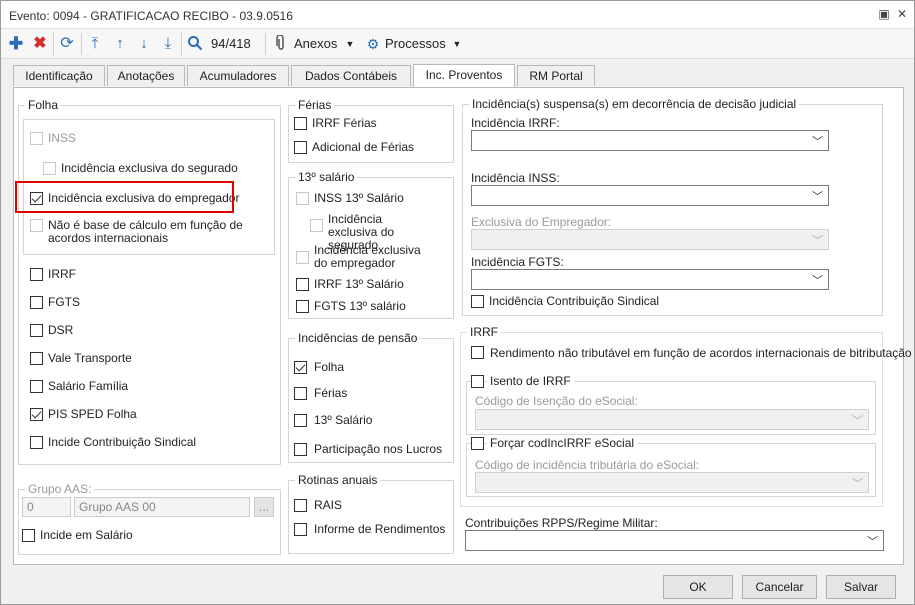 This screenshot has height=605, width=915. Describe the element at coordinates (302, 284) in the screenshot. I see `irrf-13-checkbox` at that location.